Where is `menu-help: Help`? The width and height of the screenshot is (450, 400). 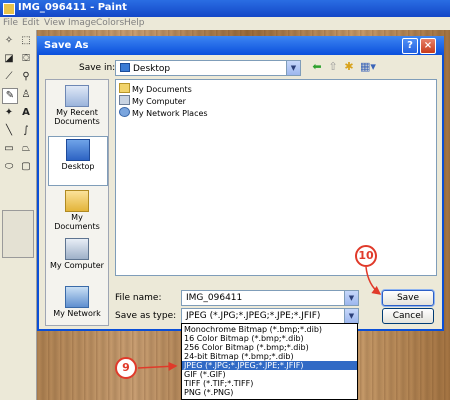 menu-help: Help is located at coordinates (134, 23).